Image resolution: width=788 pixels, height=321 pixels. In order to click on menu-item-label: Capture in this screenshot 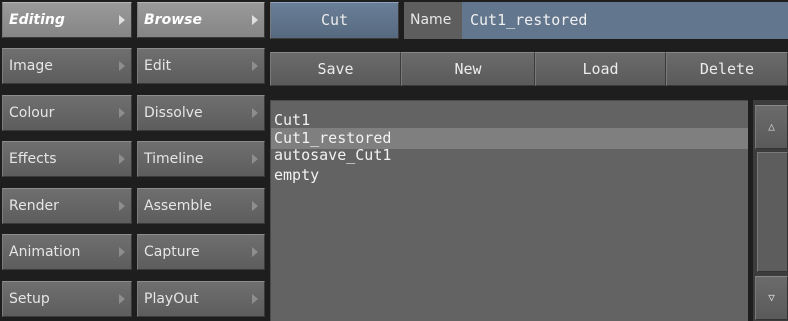, I will do `click(172, 252)`.